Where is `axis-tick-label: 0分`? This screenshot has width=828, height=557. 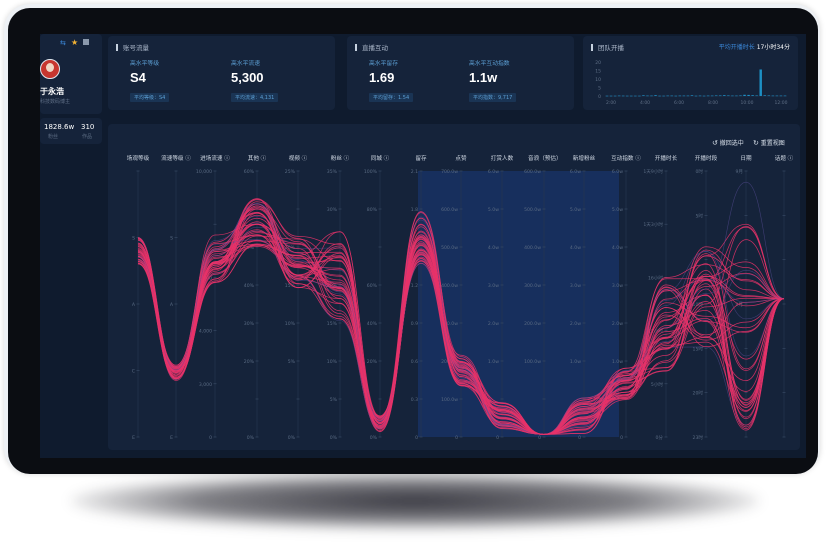 axis-tick-label: 0分 is located at coordinates (659, 437).